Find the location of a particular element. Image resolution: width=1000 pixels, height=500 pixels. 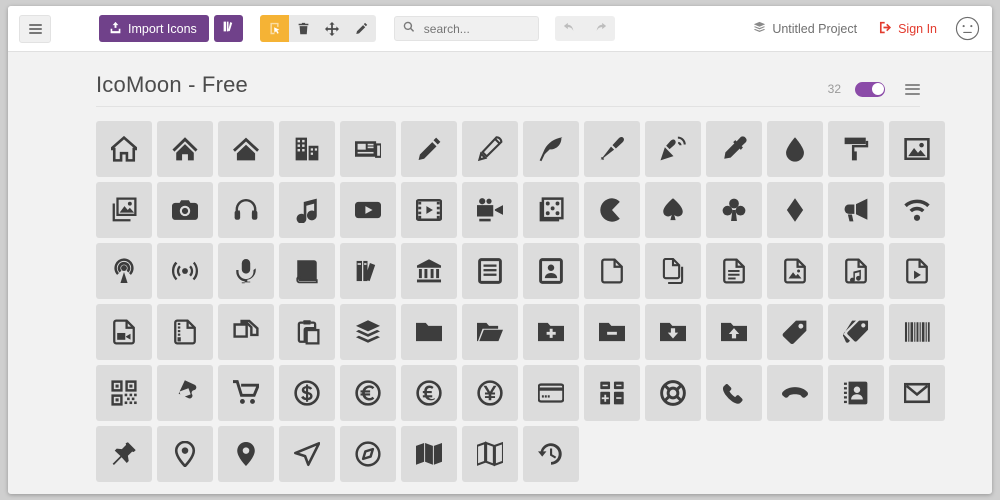

icon-cell-bullhorn is located at coordinates (856, 210).